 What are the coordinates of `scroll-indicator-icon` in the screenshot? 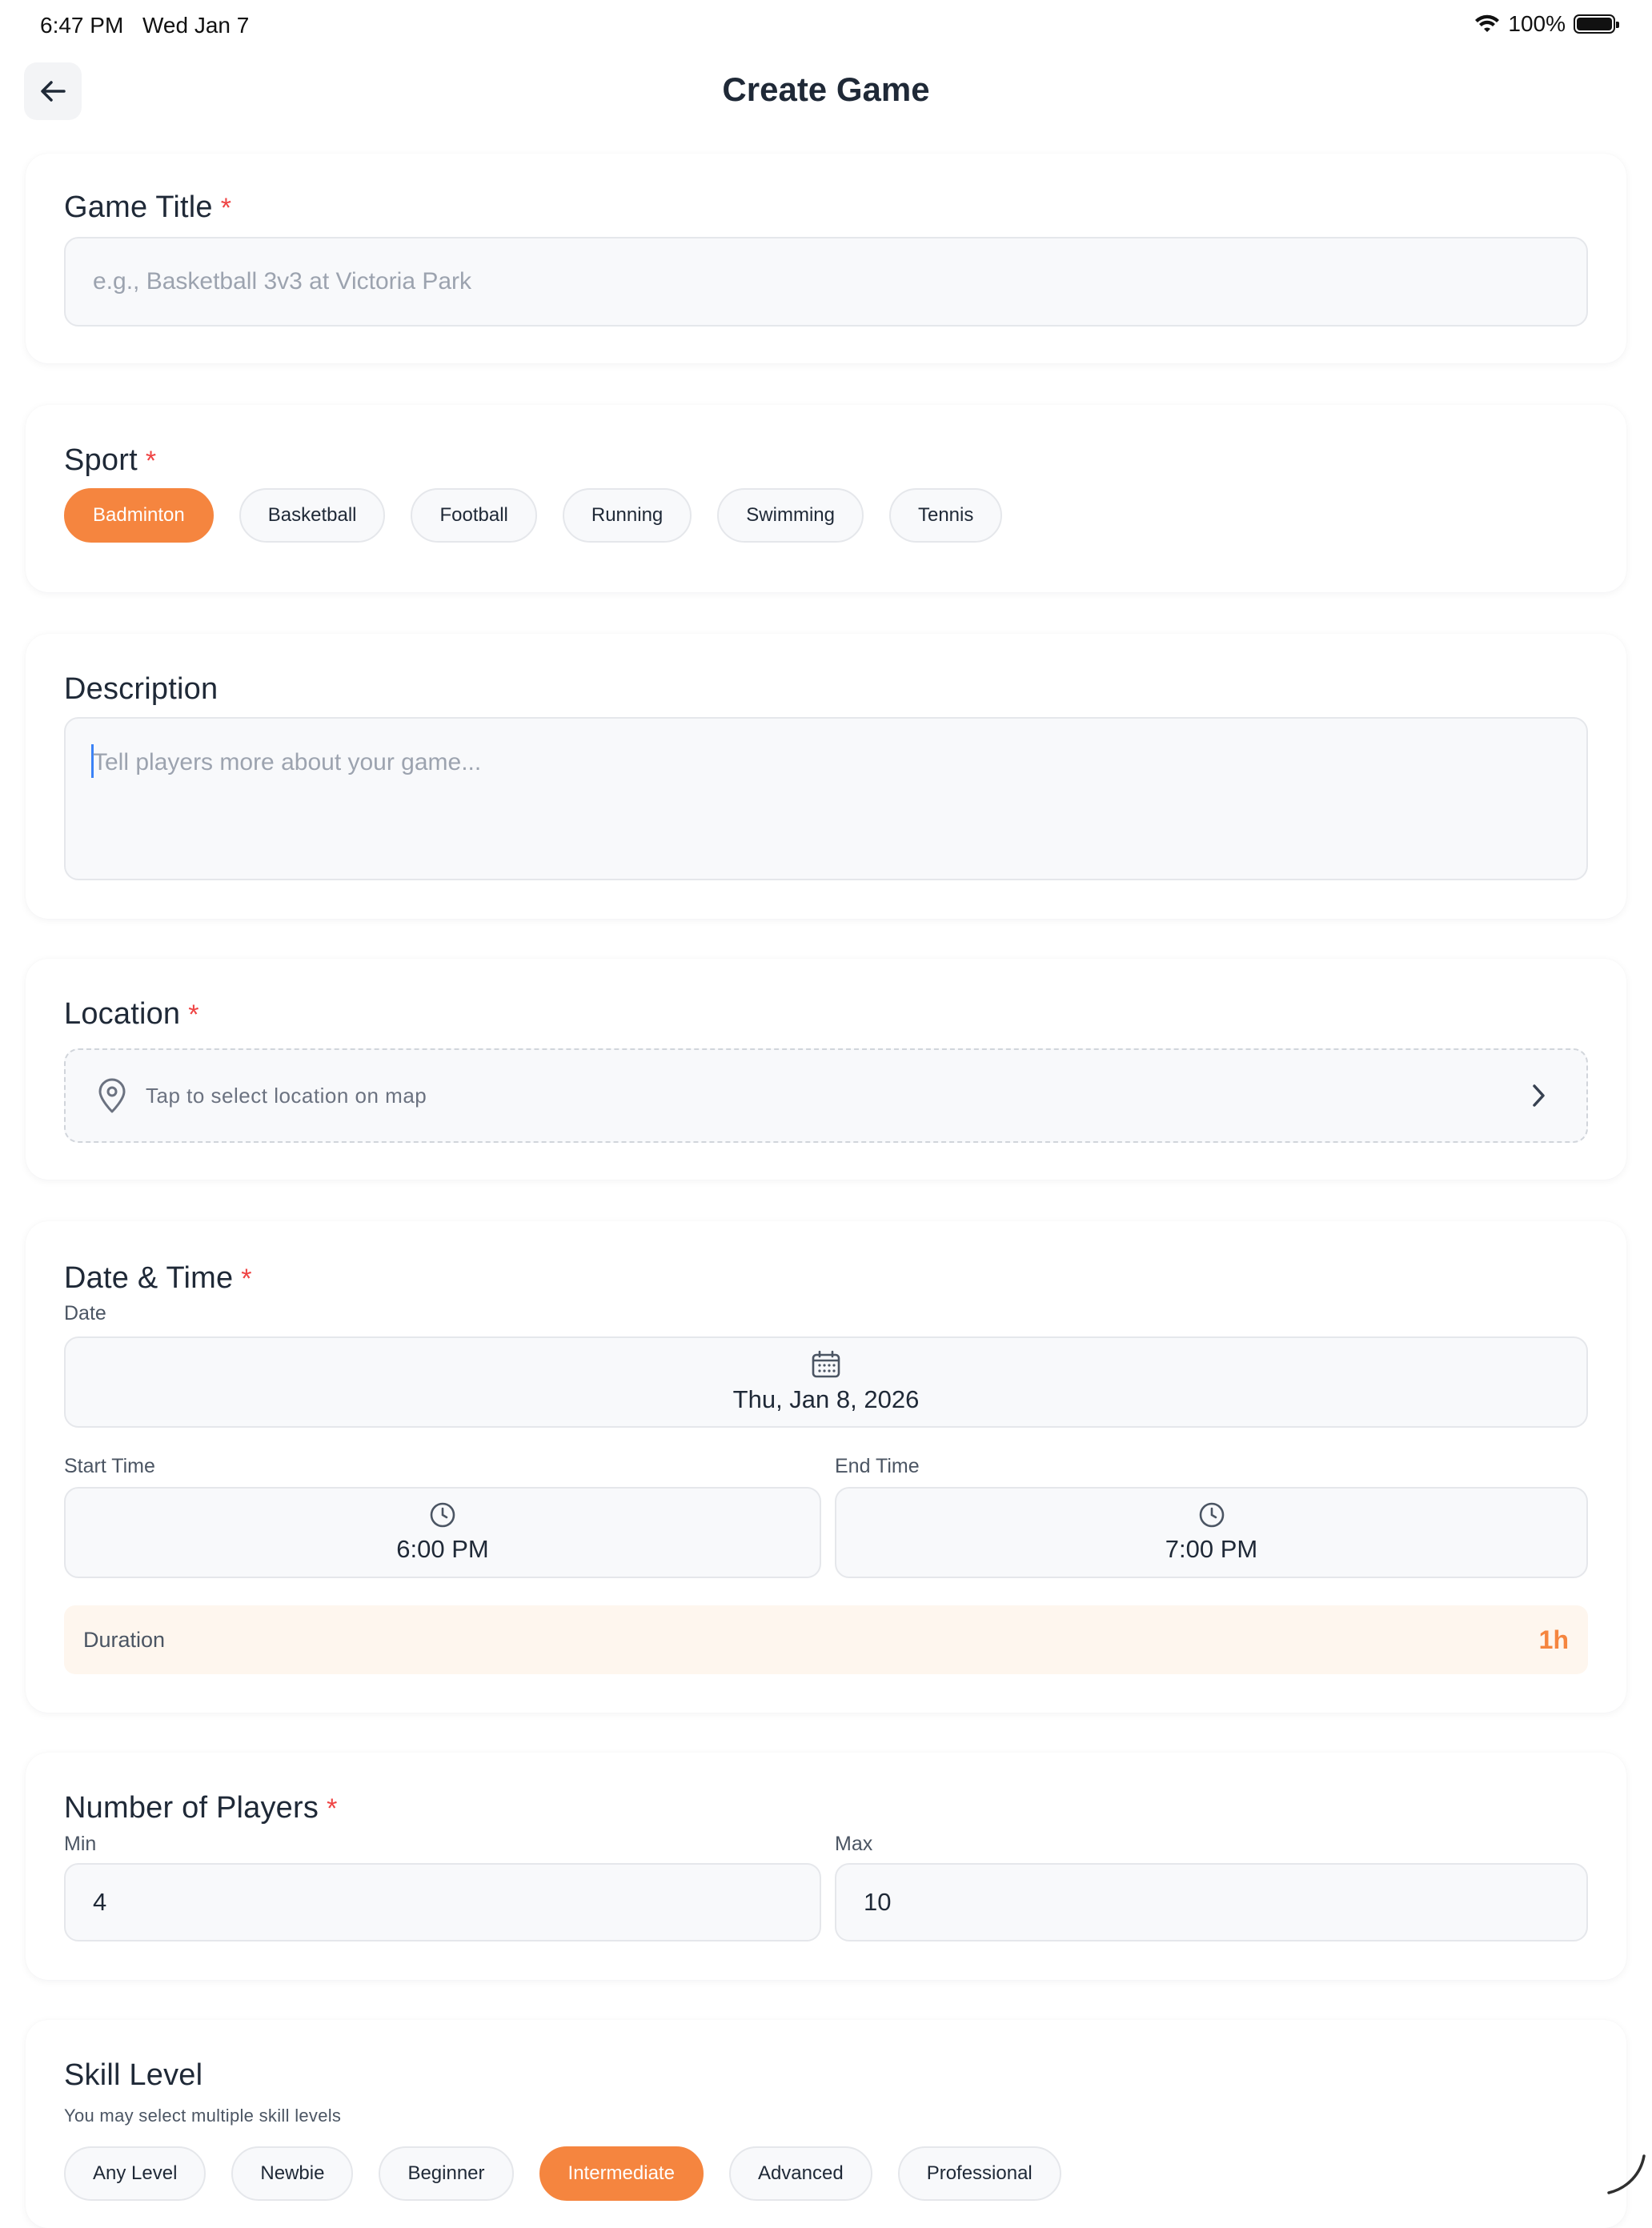 It's located at (1626, 2174).